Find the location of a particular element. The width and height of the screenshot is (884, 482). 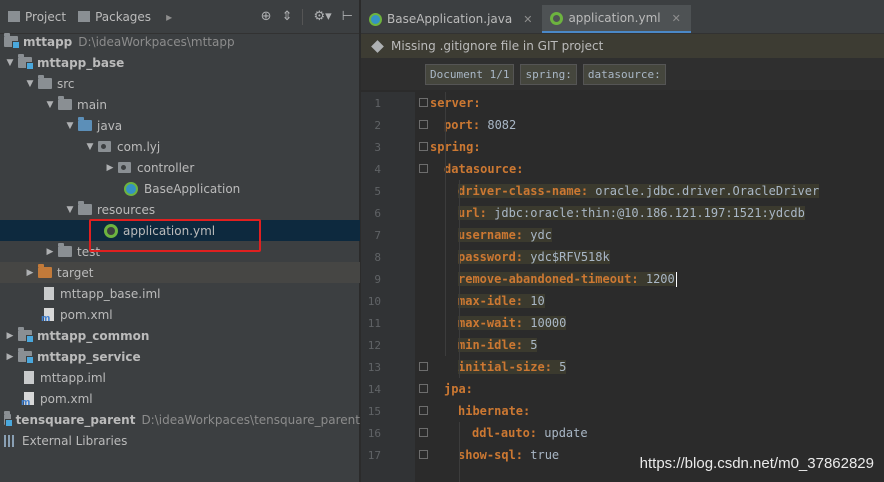

code-line: 15 hibernate: is located at coordinates (622, 411).